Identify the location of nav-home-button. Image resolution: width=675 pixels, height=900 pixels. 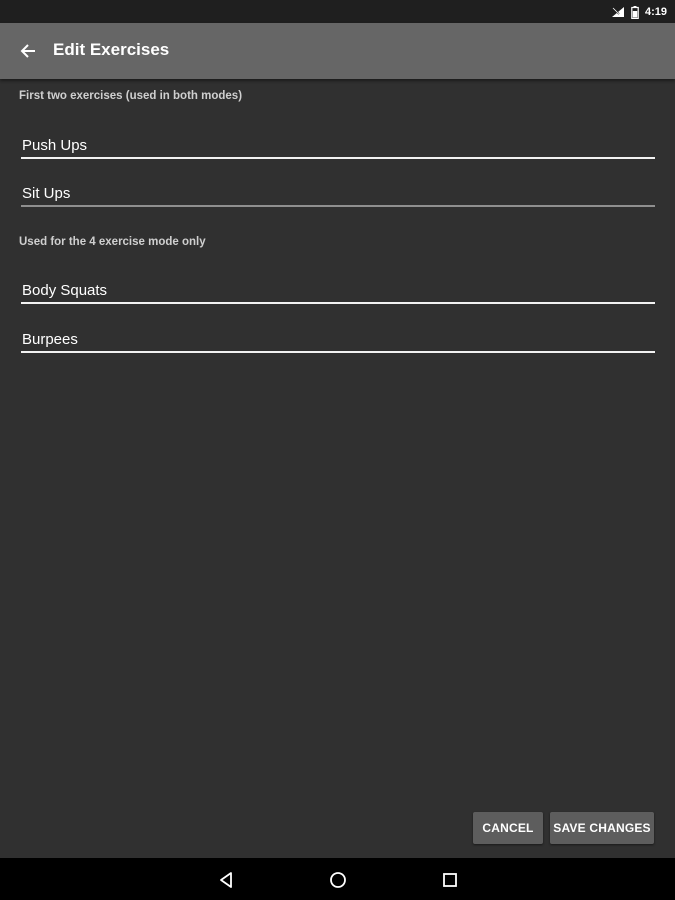
(338, 880).